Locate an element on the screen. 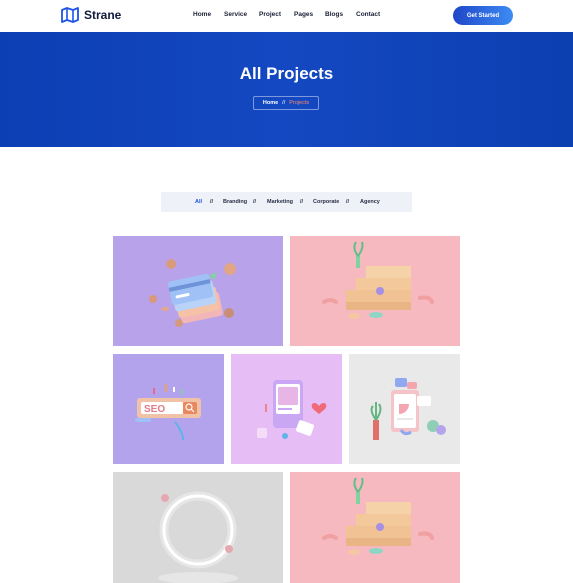  project-card-phone is located at coordinates (286, 409).